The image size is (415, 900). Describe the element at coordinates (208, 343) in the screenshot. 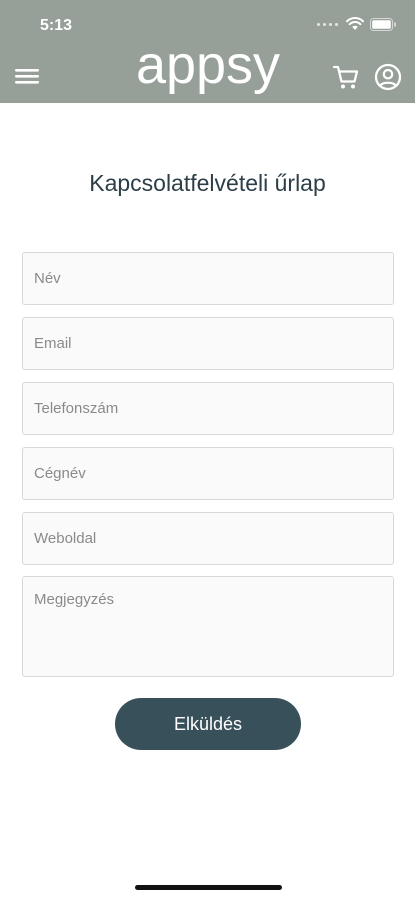

I see `email-field` at that location.